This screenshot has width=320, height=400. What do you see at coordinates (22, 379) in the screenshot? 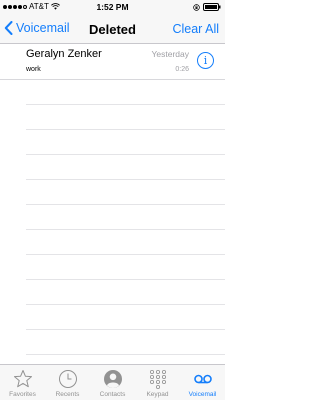
I see `star-icon` at bounding box center [22, 379].